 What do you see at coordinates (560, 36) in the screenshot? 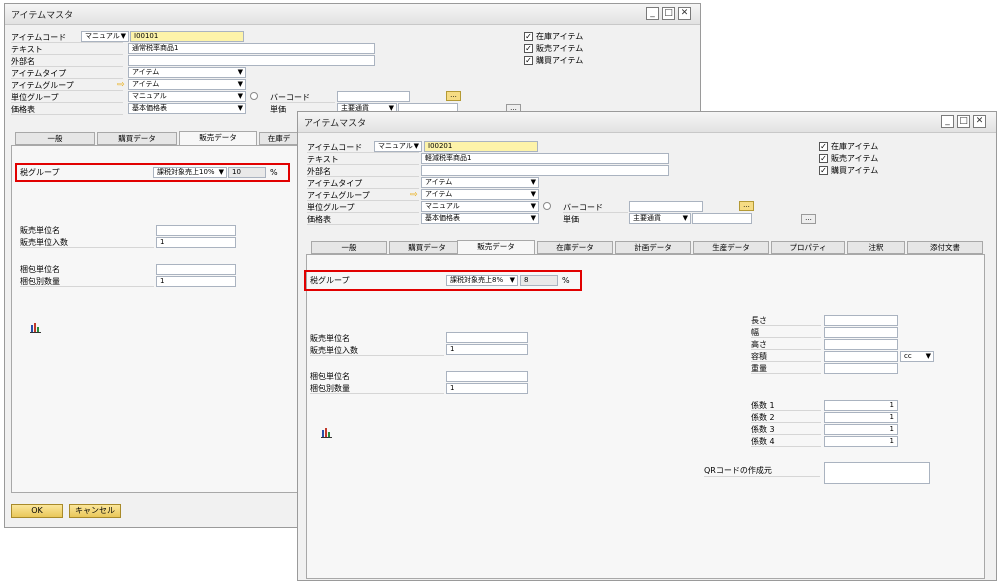
I see `inventory-item-label: 在庫アイテム` at bounding box center [560, 36].